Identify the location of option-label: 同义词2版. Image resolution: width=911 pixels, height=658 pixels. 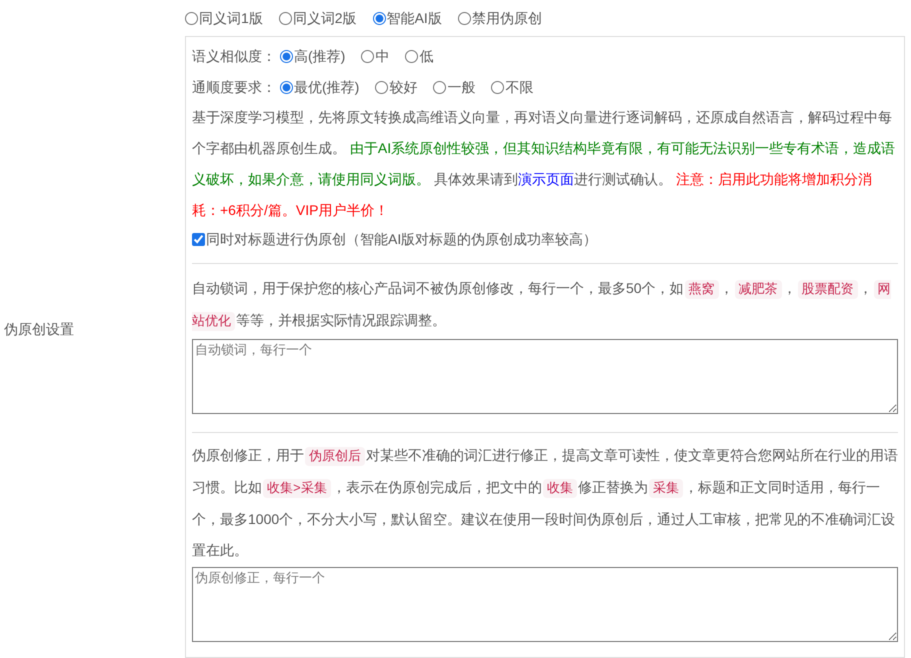
(324, 18).